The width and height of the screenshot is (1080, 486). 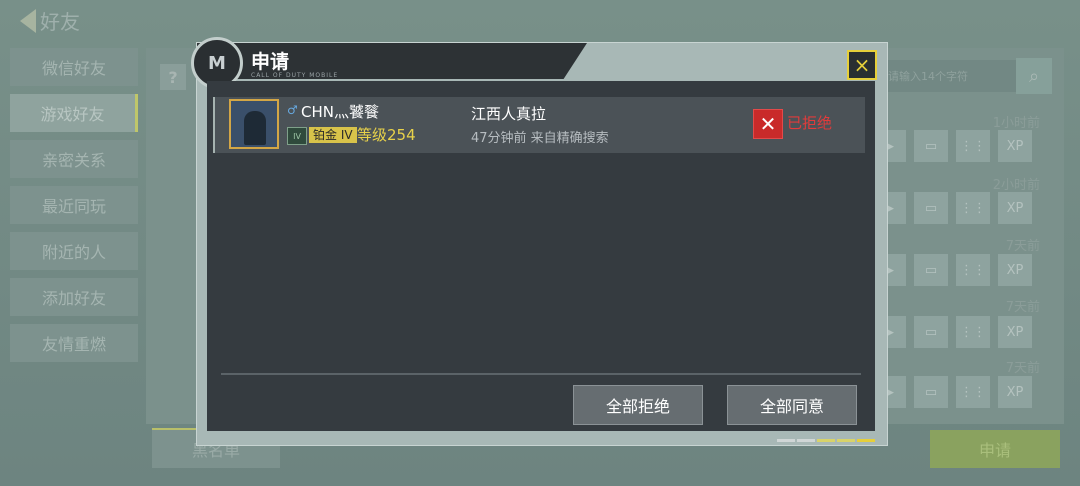 I want to click on request-message: 江西人真拉, so click(x=509, y=114).